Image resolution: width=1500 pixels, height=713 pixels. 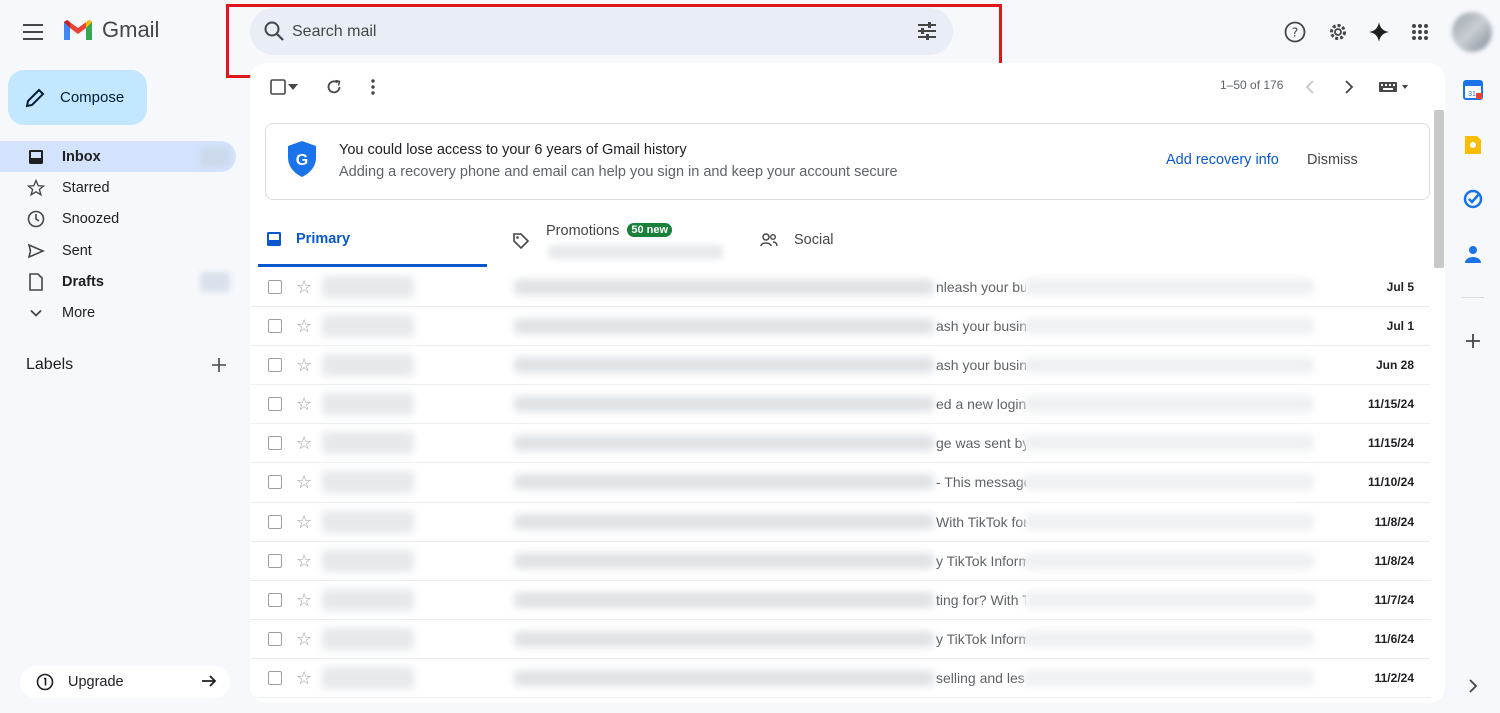 I want to click on email-row: ☆ ash your busine Jul 1, so click(x=840, y=327).